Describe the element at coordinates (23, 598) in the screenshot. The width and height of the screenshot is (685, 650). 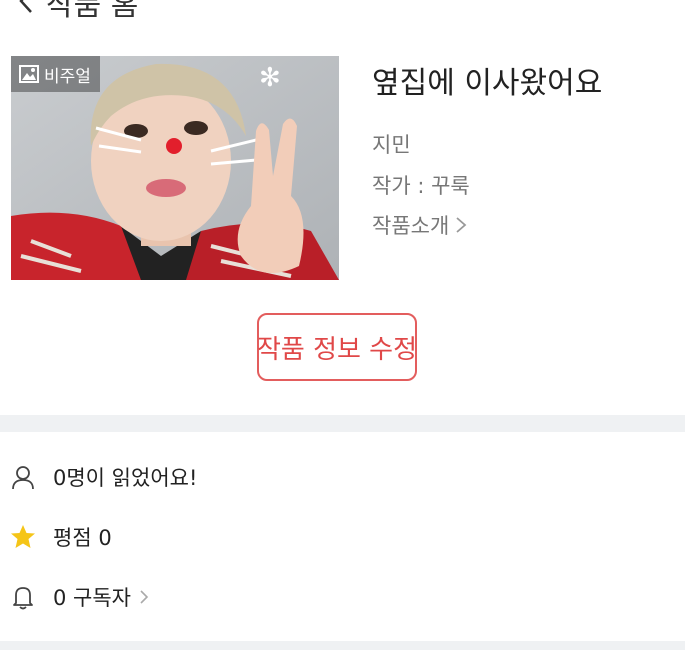
I see `bell-icon` at that location.